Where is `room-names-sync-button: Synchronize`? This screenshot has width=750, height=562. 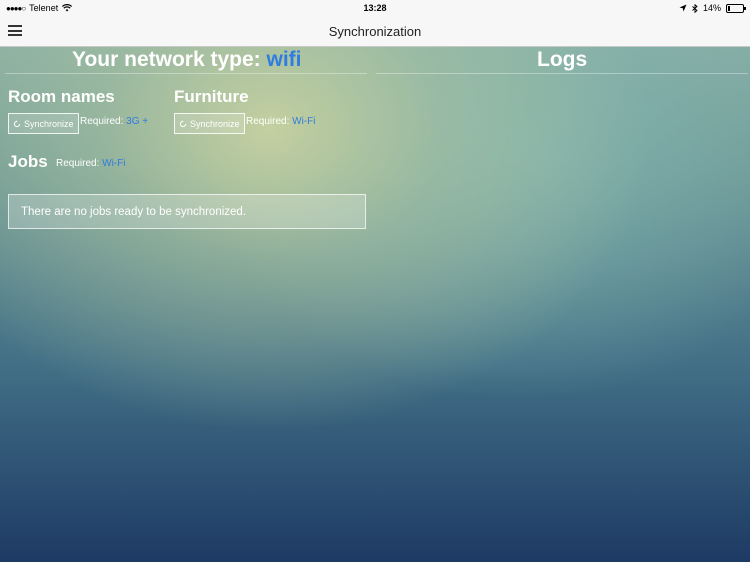 room-names-sync-button: Synchronize is located at coordinates (43, 123).